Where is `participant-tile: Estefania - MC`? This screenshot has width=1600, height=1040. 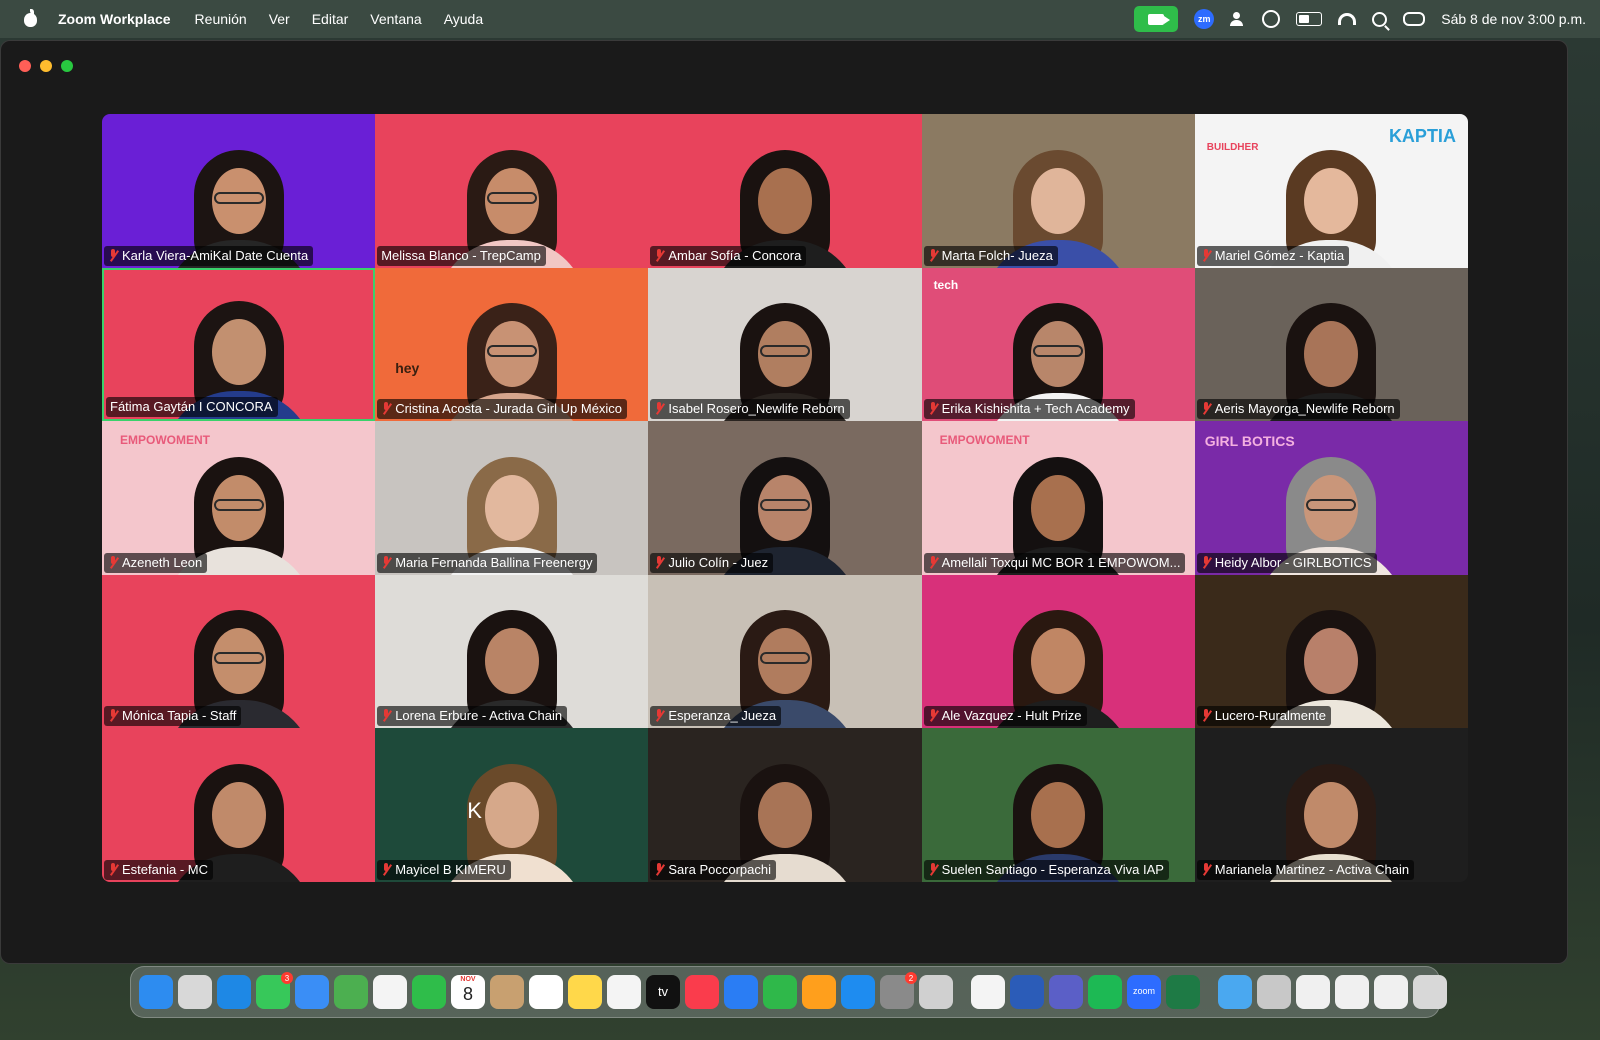 participant-tile: Estefania - MC is located at coordinates (239, 805).